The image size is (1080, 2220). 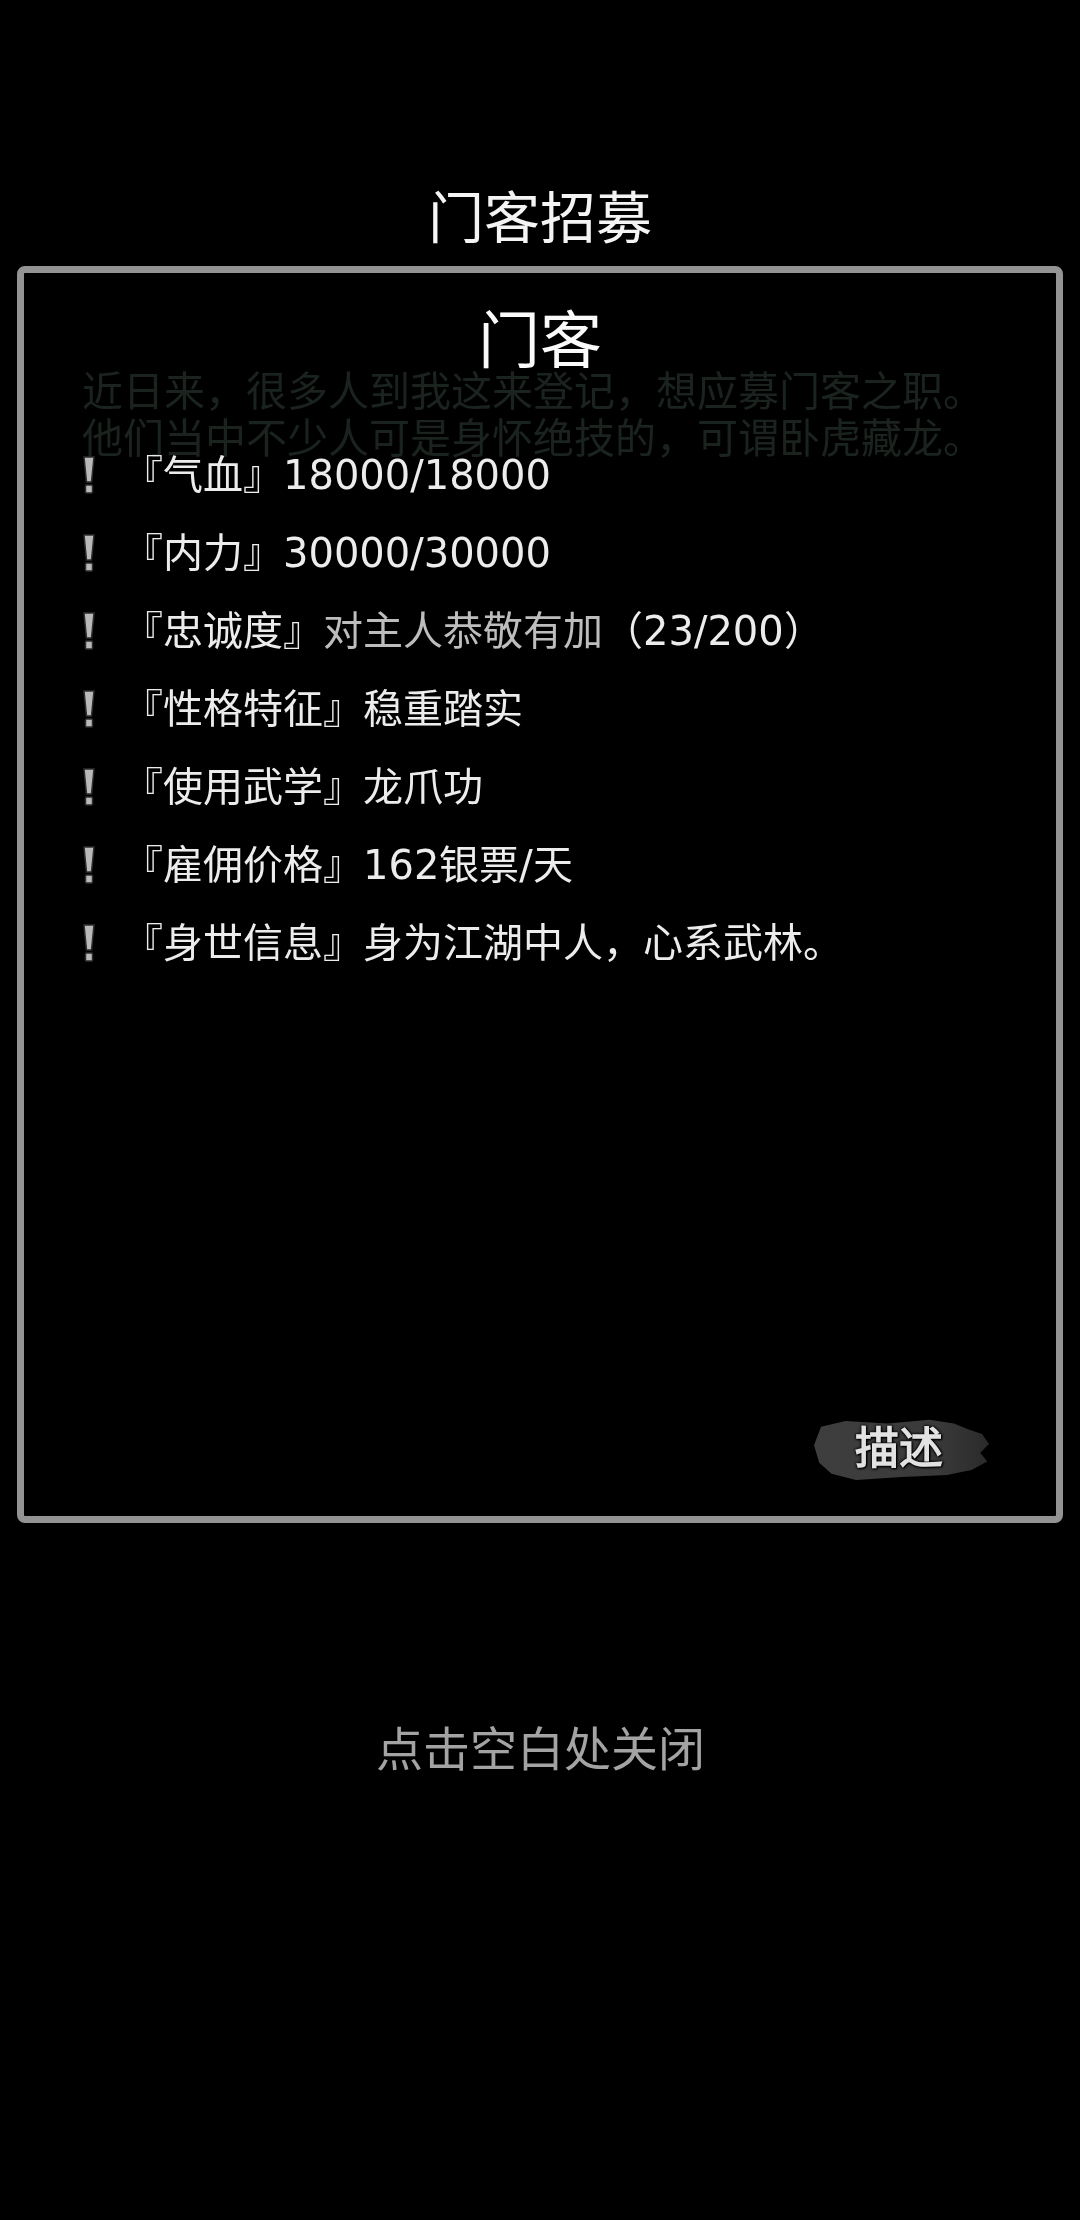 I want to click on page-title: 门客招募, so click(x=540, y=219).